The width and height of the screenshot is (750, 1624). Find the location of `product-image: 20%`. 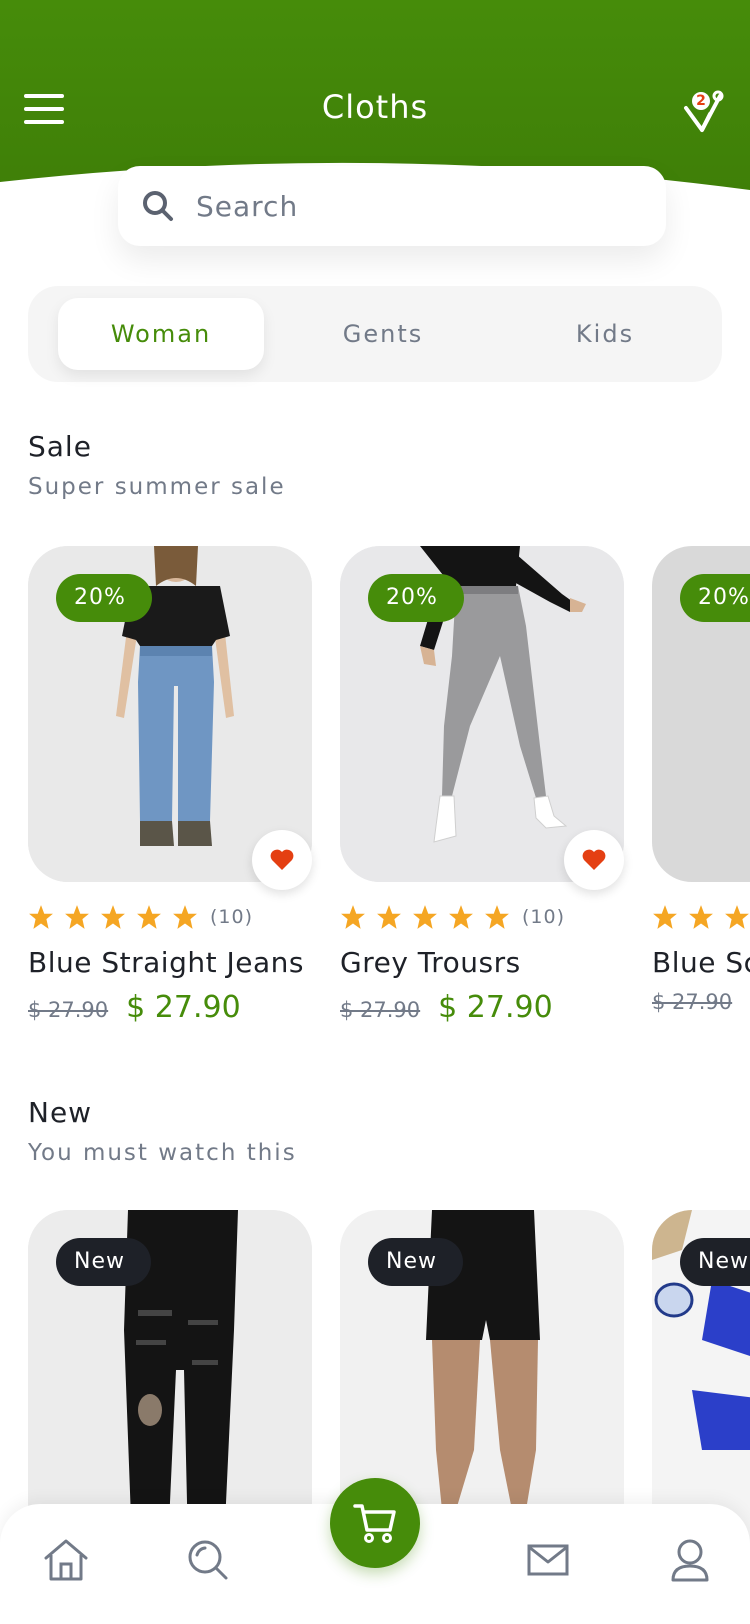

product-image: 20% is located at coordinates (701, 714).